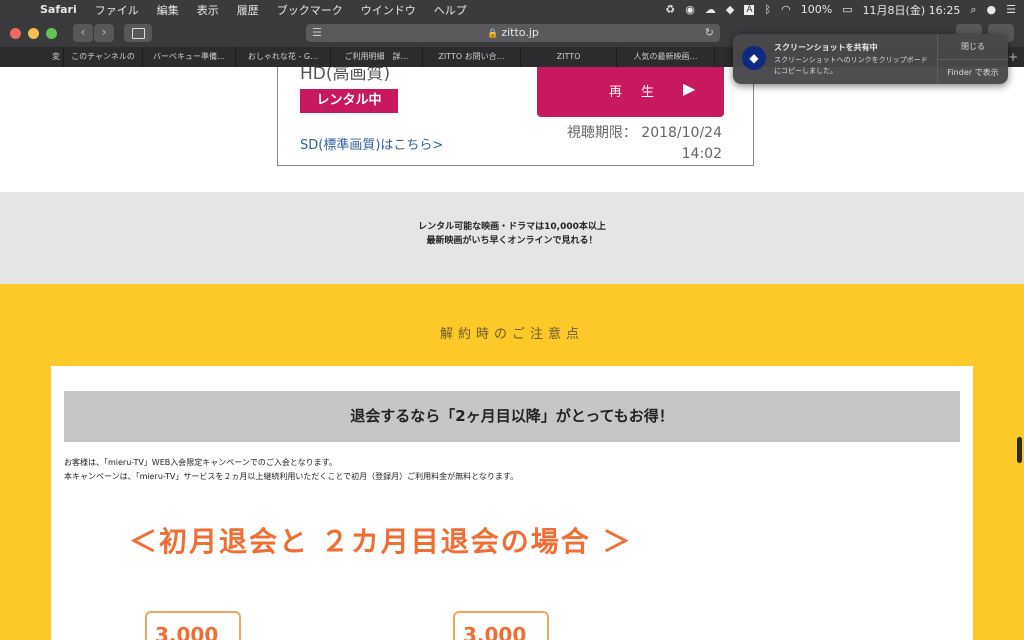 This screenshot has height=640, width=1024. I want to click on viewing-limit-date: 視聴期限： 2018/10/24, so click(644, 133).